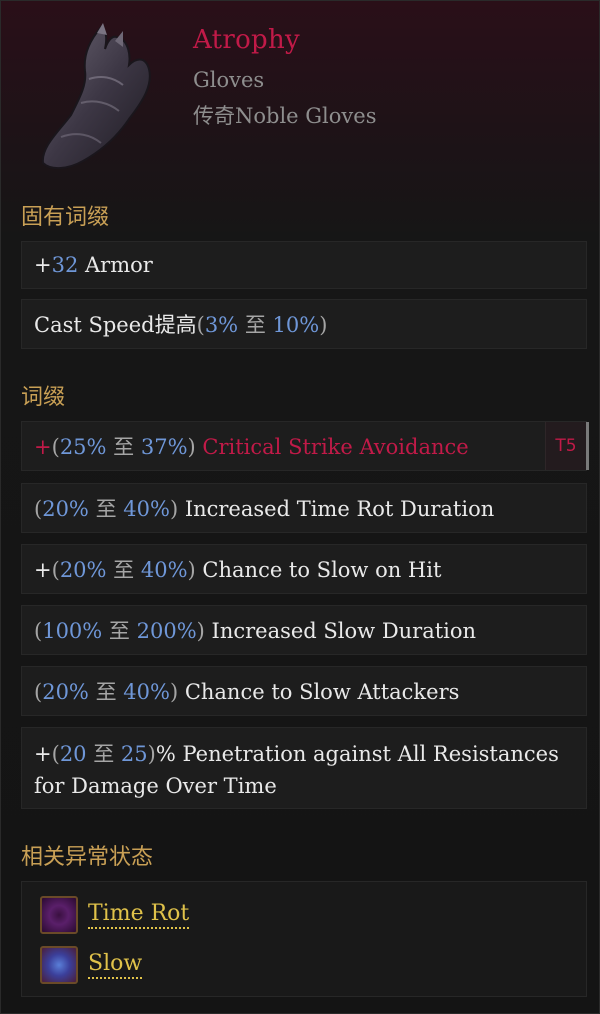  I want to click on affix-value: 32, so click(65, 265).